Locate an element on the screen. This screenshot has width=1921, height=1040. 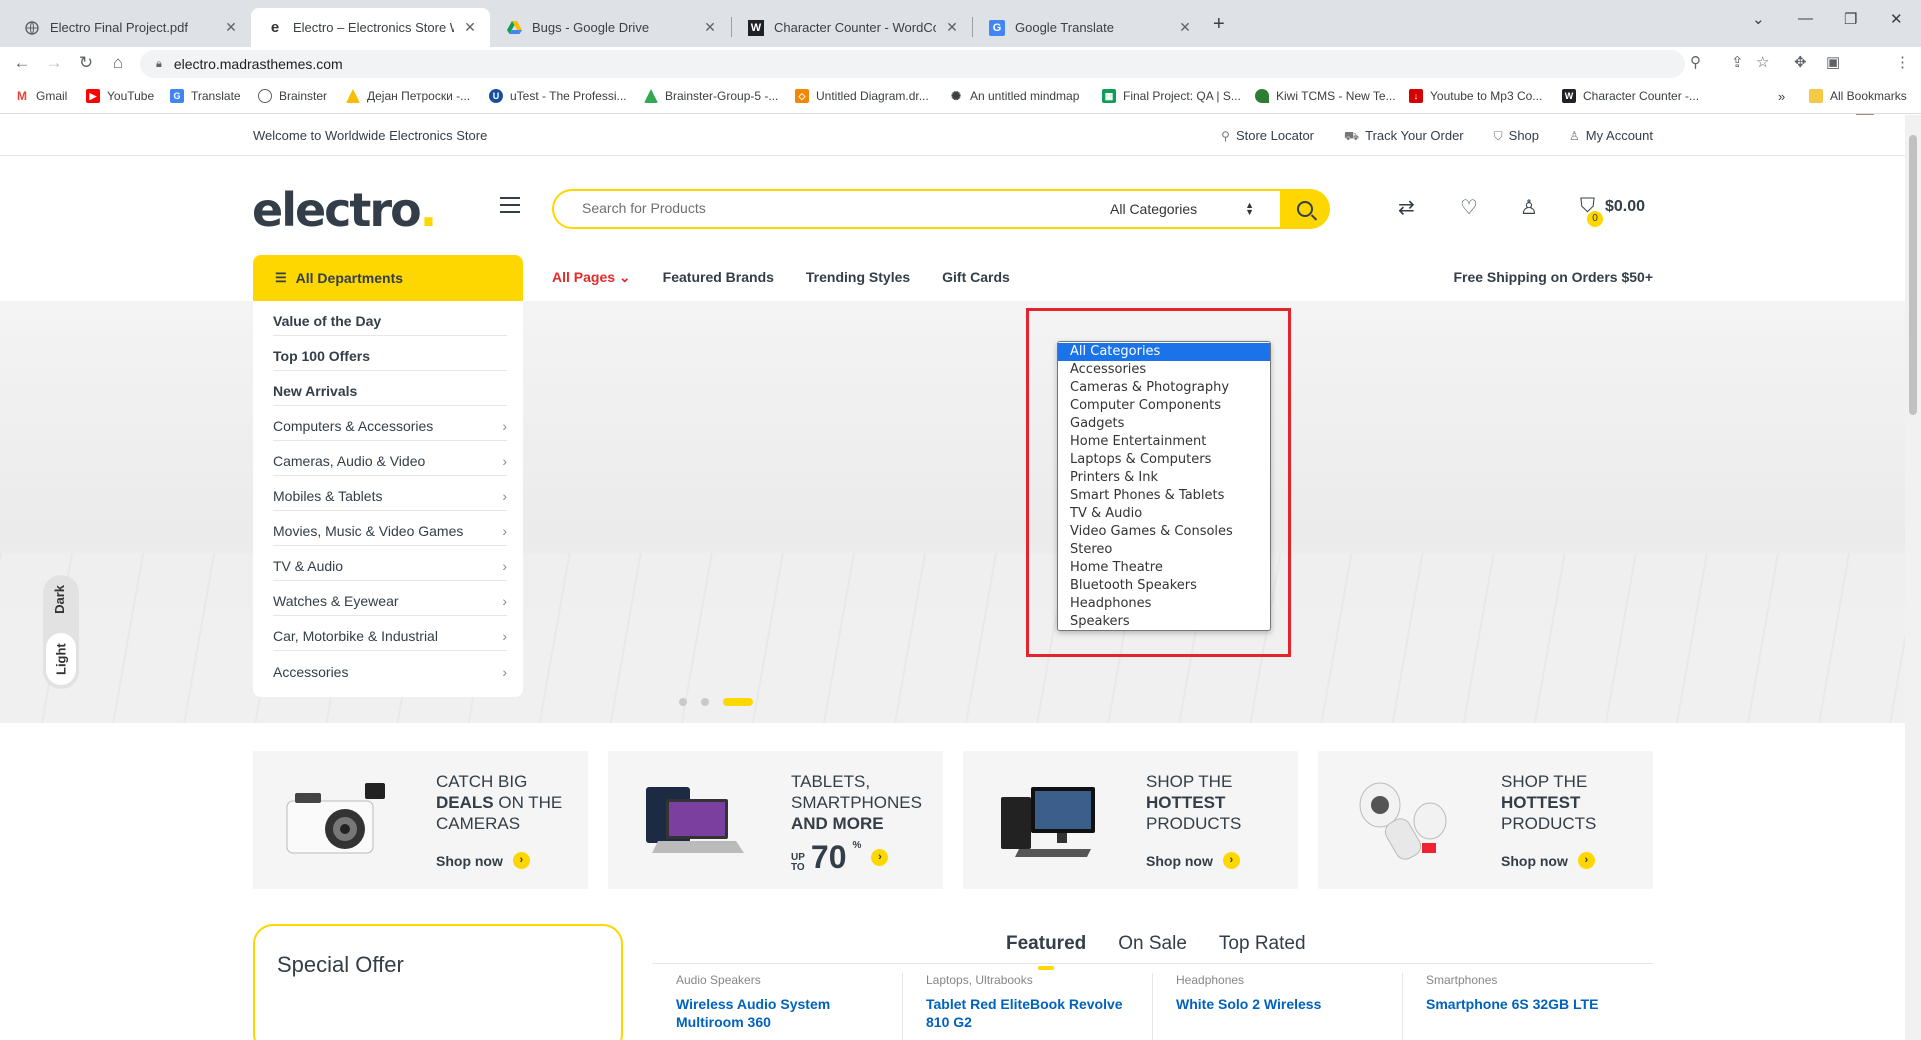
back-arrow-icon: ← is located at coordinates (22, 63).